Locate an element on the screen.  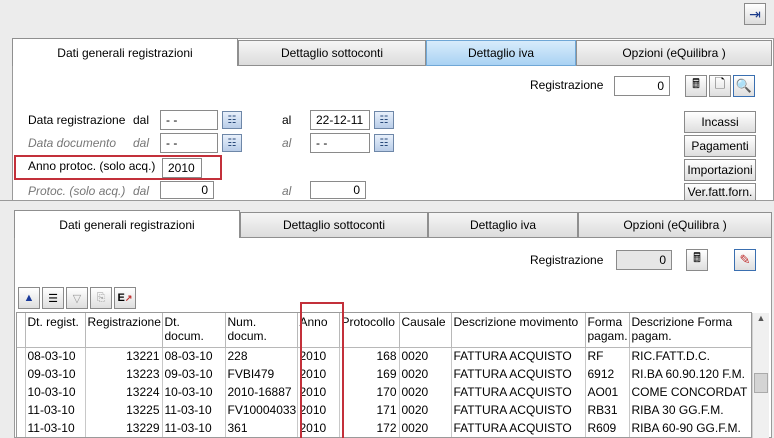
scroll-up-icon: ▲ is located at coordinates (761, 321).